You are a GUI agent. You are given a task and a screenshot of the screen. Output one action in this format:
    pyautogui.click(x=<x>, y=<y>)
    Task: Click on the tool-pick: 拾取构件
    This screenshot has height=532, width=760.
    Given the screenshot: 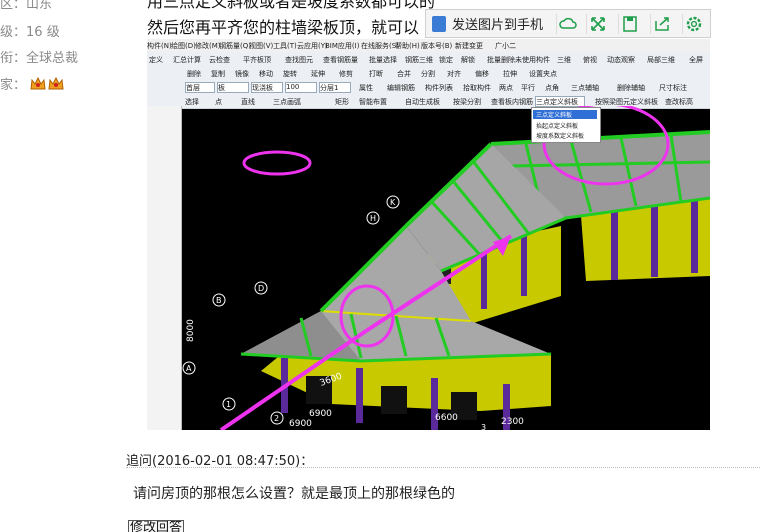 What is the action you would take?
    pyautogui.click(x=477, y=88)
    